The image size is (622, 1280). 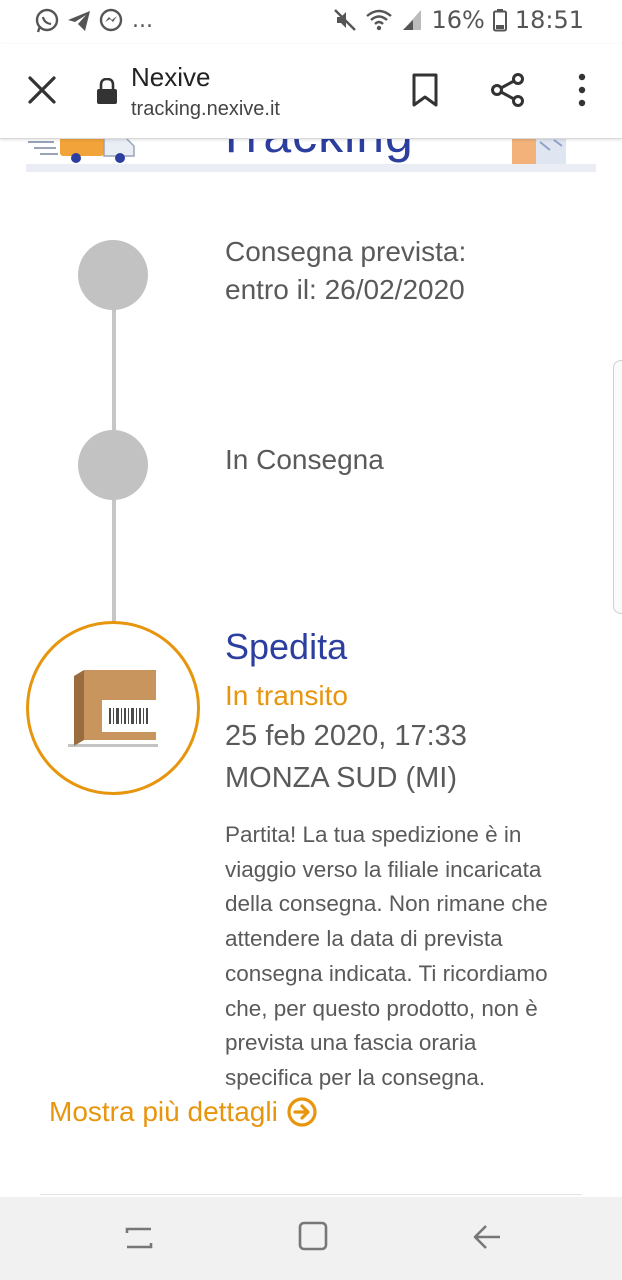 I want to click on arrow-circle-right-icon, so click(x=302, y=1112).